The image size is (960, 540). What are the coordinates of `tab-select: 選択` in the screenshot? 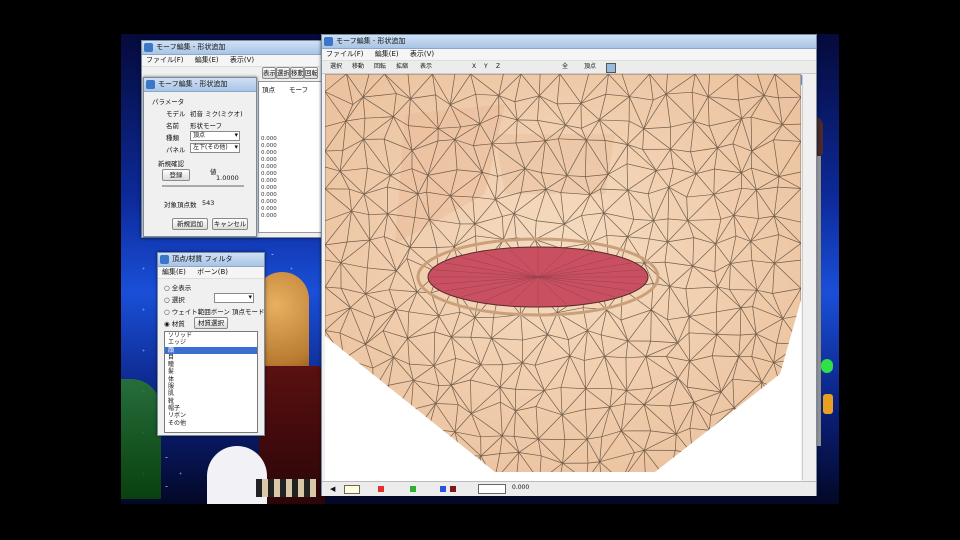 It's located at (283, 73).